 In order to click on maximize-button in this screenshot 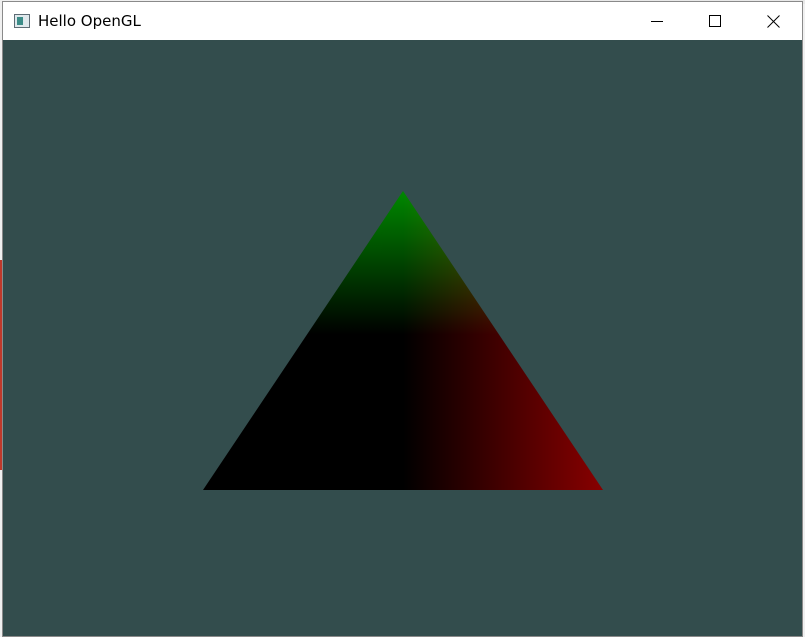, I will do `click(715, 21)`.